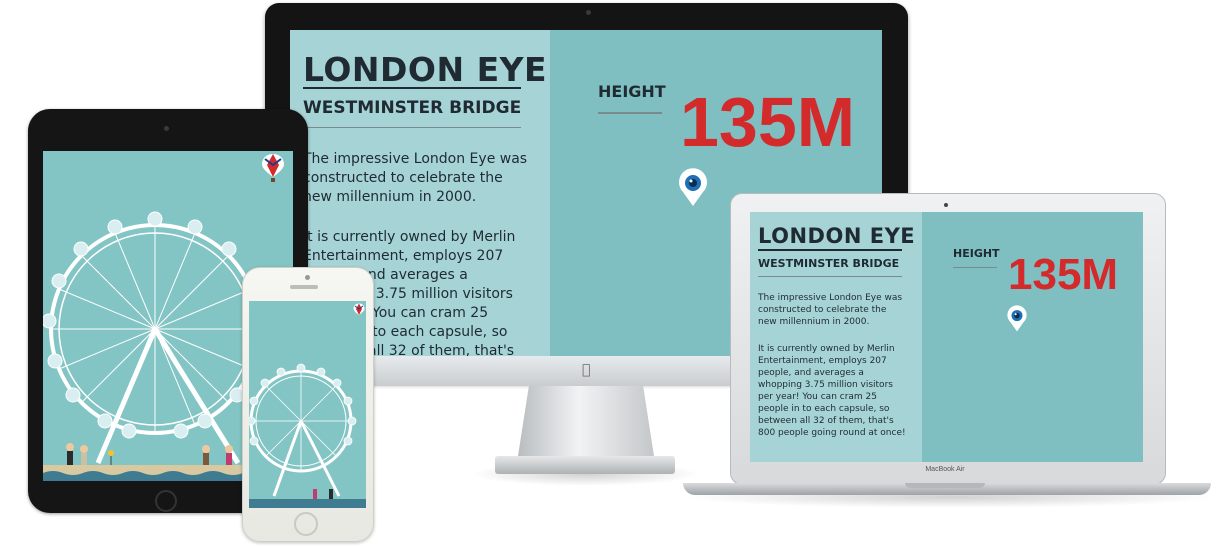  What do you see at coordinates (307, 277) in the screenshot?
I see `iphone-camera` at bounding box center [307, 277].